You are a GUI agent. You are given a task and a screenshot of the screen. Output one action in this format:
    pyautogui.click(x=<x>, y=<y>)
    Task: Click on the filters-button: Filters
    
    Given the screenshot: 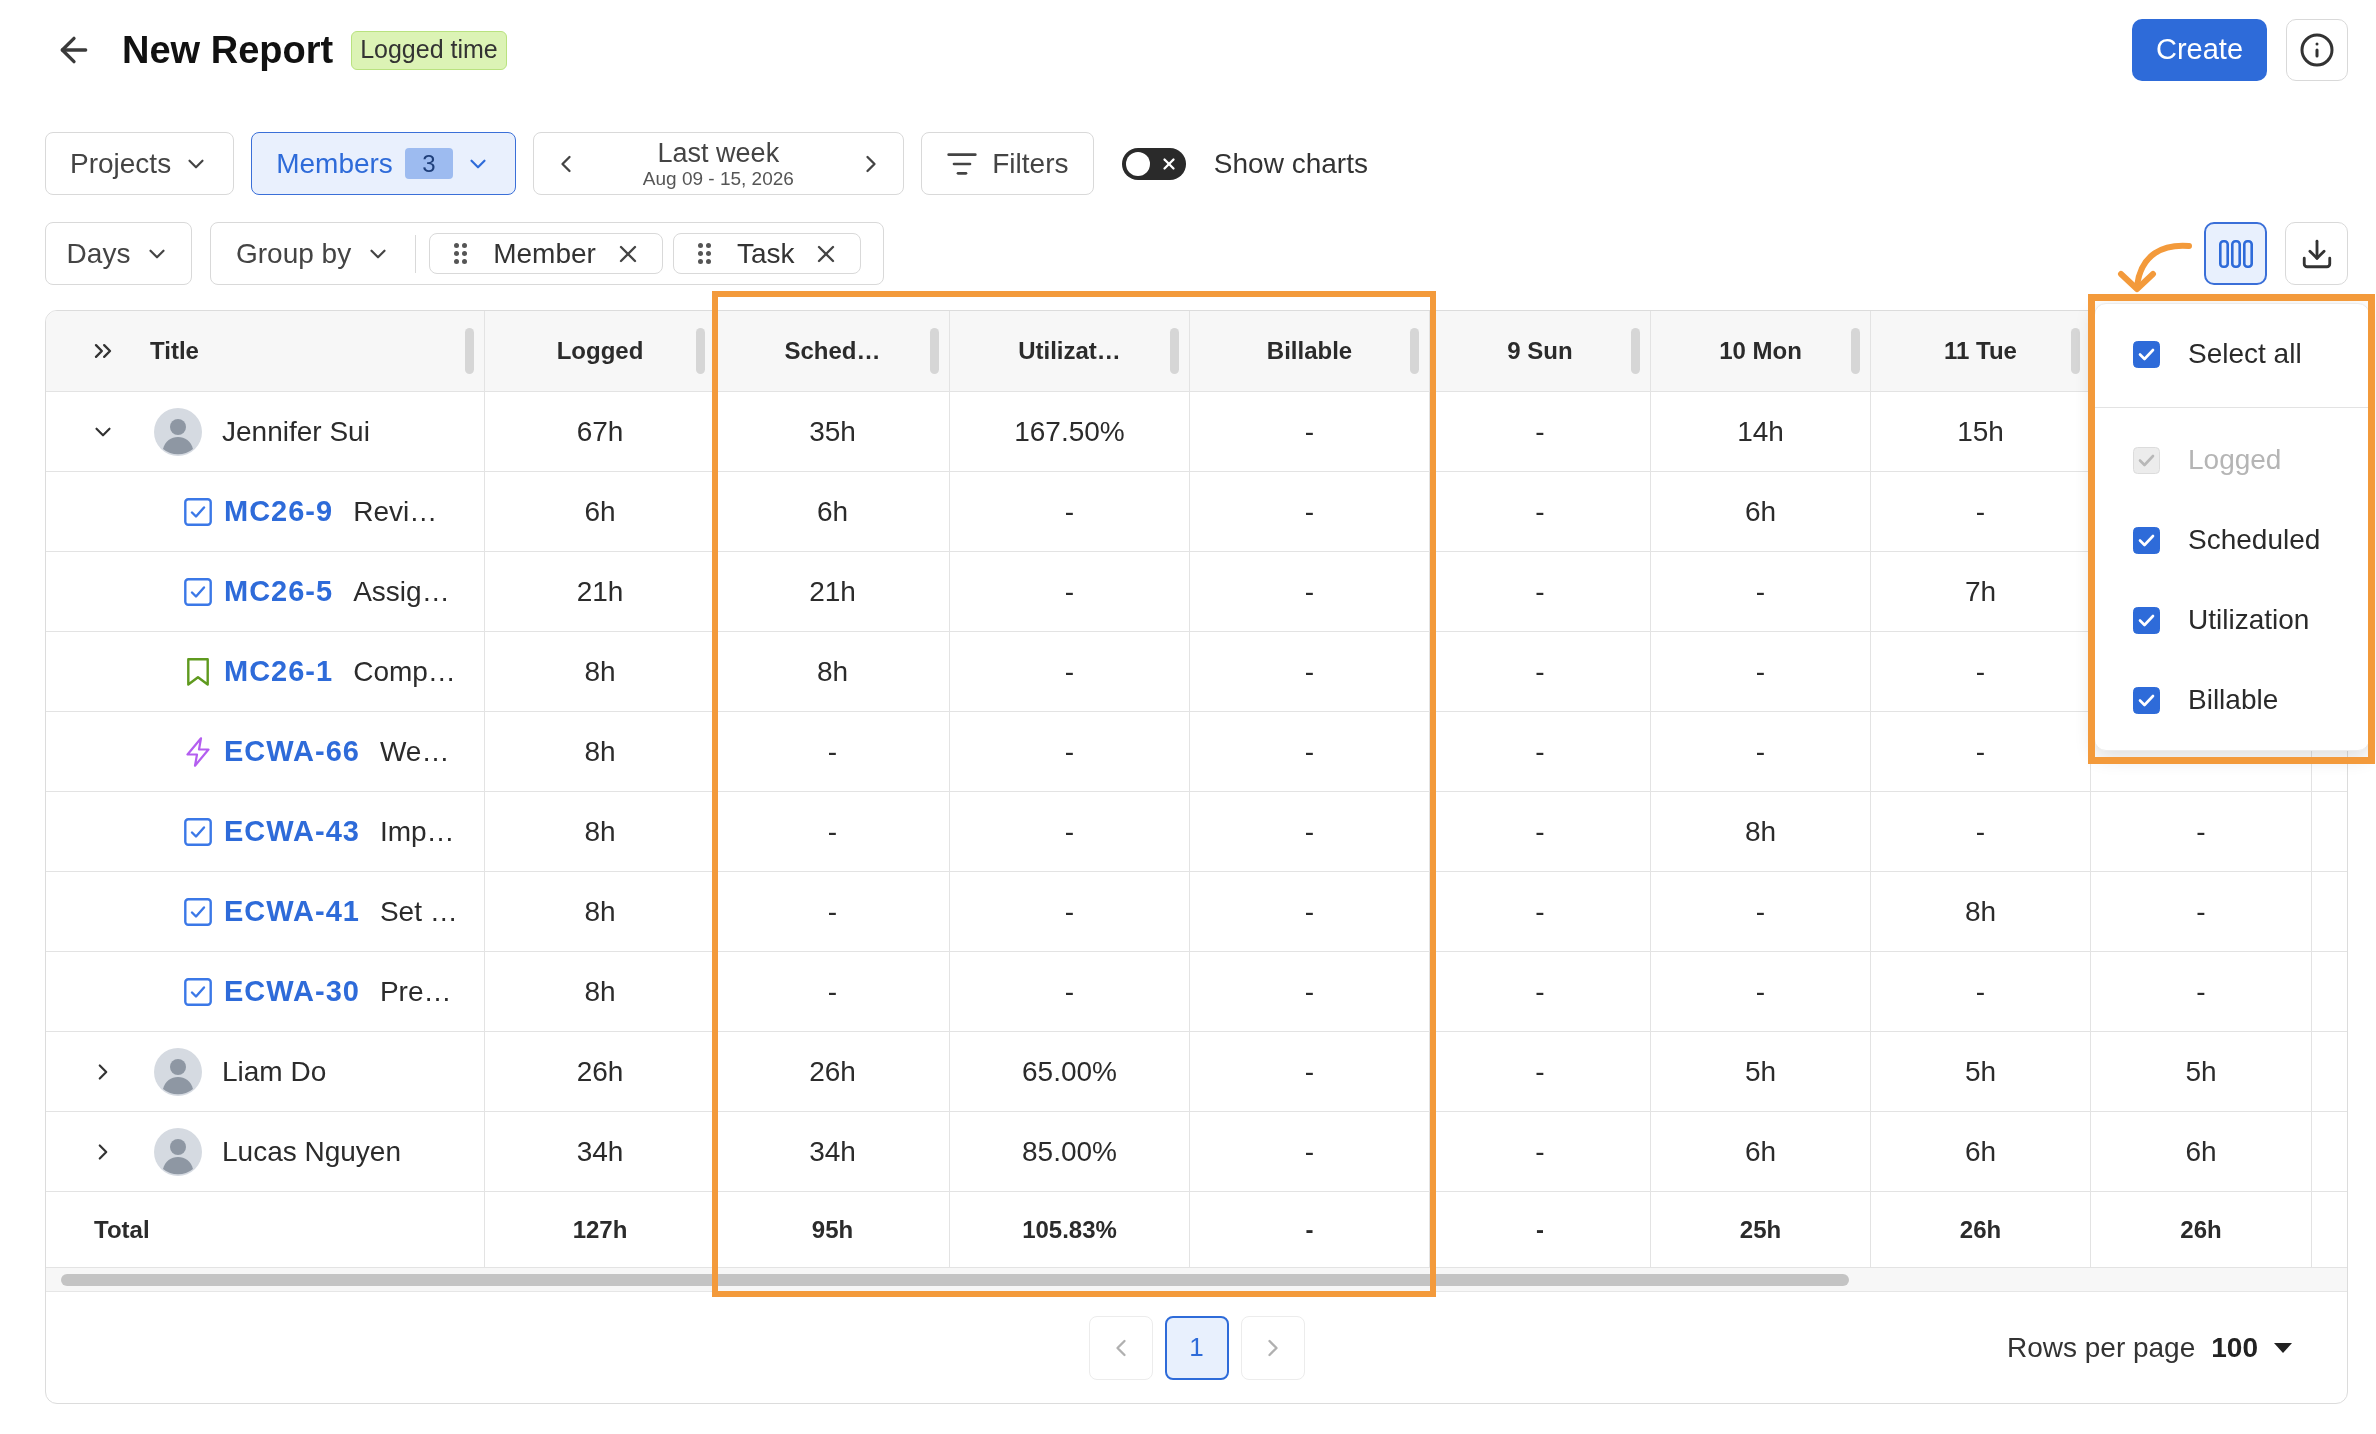 What is the action you would take?
    pyautogui.click(x=1007, y=163)
    